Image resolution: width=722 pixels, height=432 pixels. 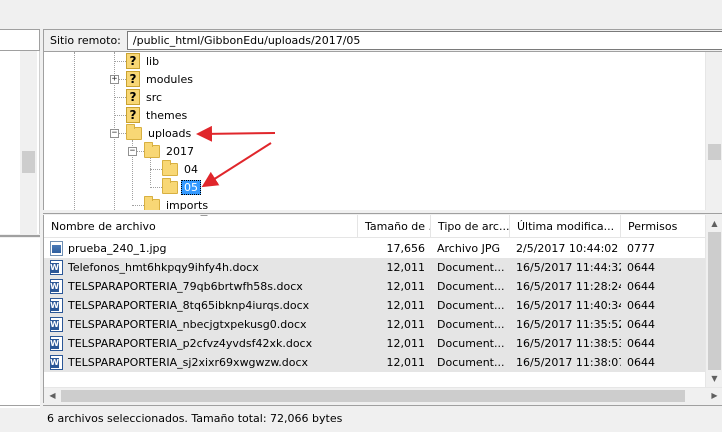 What do you see at coordinates (170, 133) in the screenshot?
I see `tree-node-label: uploads` at bounding box center [170, 133].